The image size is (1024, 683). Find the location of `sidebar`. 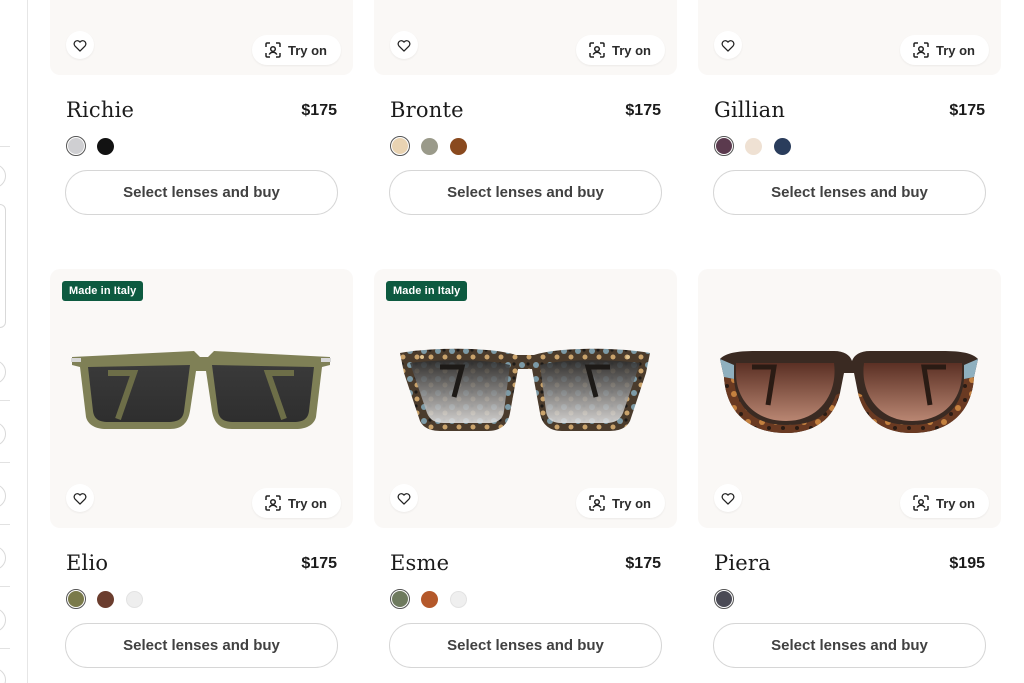

sidebar is located at coordinates (14, 341).